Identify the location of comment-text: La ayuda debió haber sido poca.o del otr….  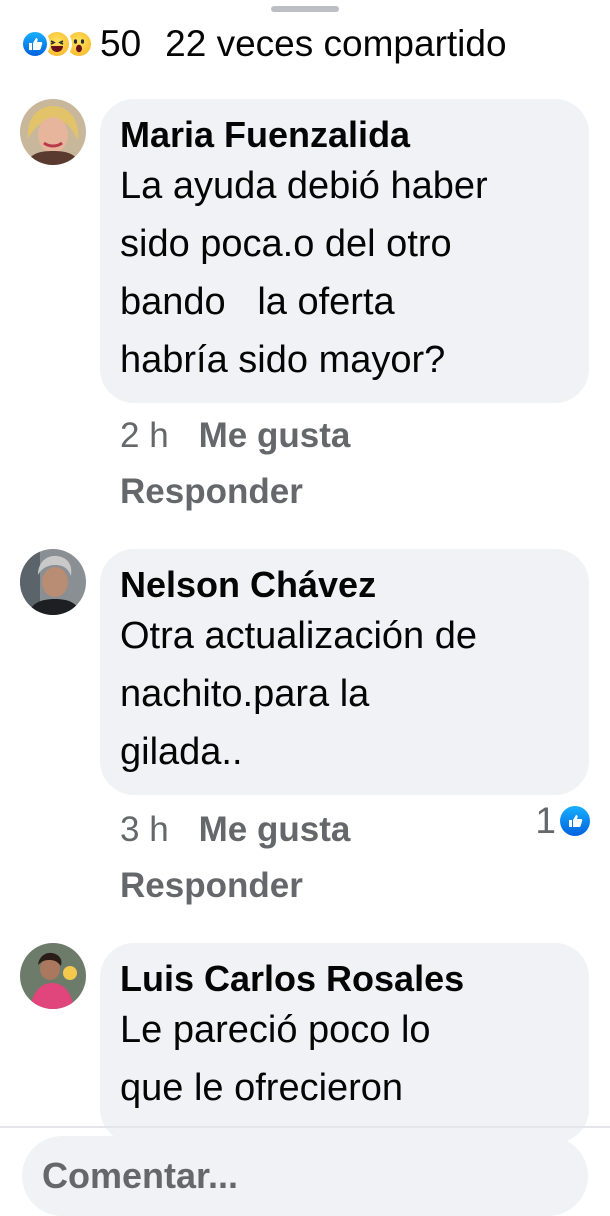
(304, 273).